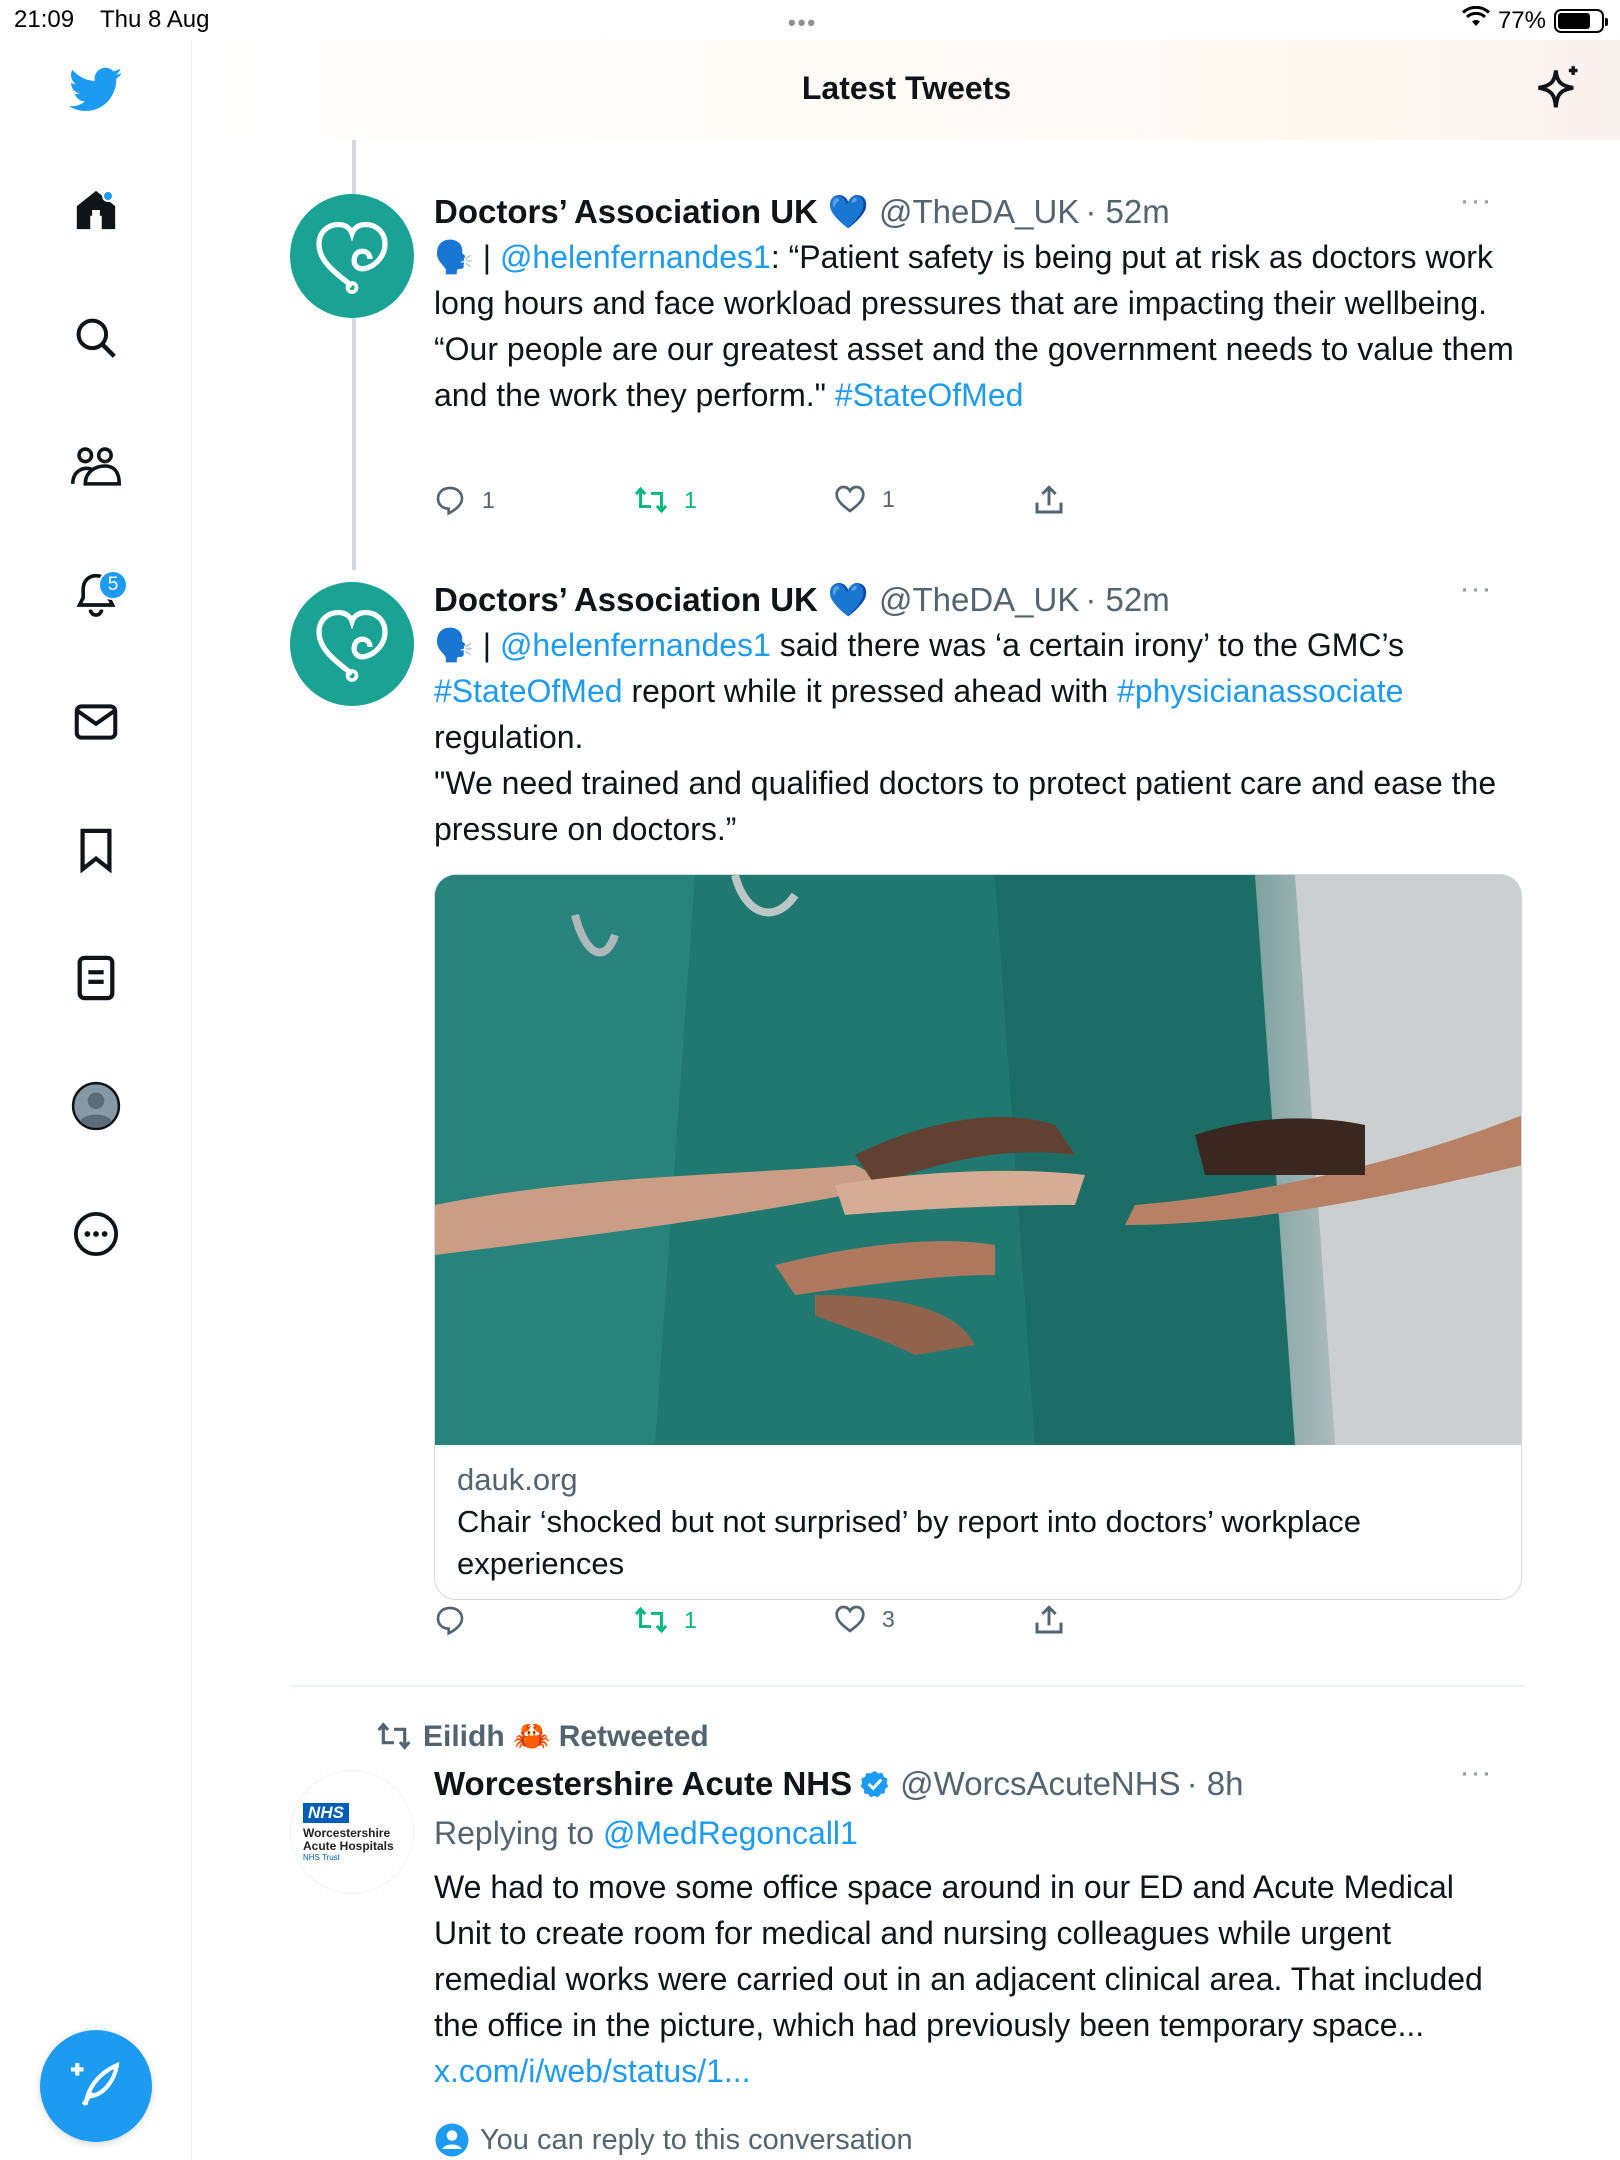 The image size is (1620, 2160). I want to click on profile-icon, so click(96, 1108).